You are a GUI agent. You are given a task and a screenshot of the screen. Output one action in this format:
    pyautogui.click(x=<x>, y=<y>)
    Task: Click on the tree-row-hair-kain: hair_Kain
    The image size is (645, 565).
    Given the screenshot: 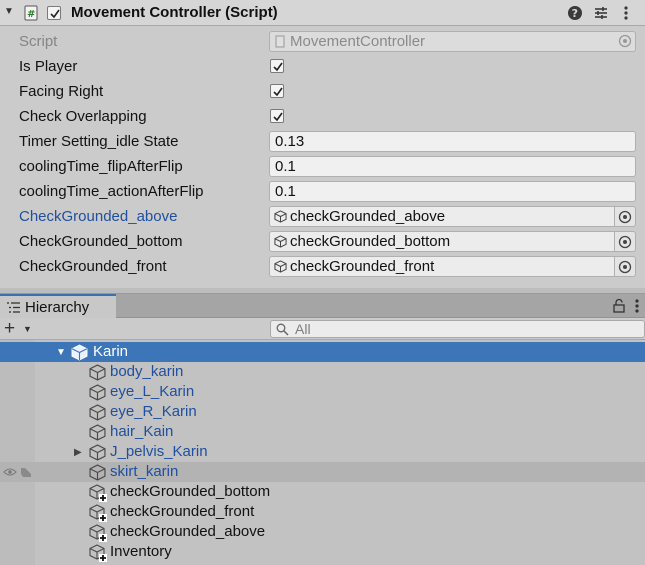 What is the action you would take?
    pyautogui.click(x=322, y=432)
    